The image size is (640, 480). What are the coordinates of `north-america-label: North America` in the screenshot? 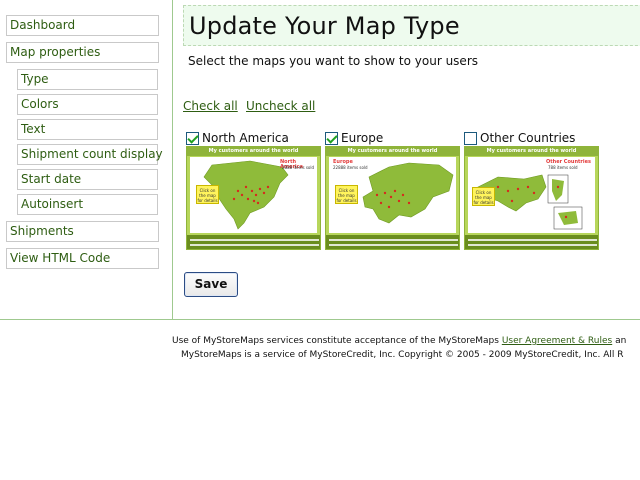 It's located at (245, 138).